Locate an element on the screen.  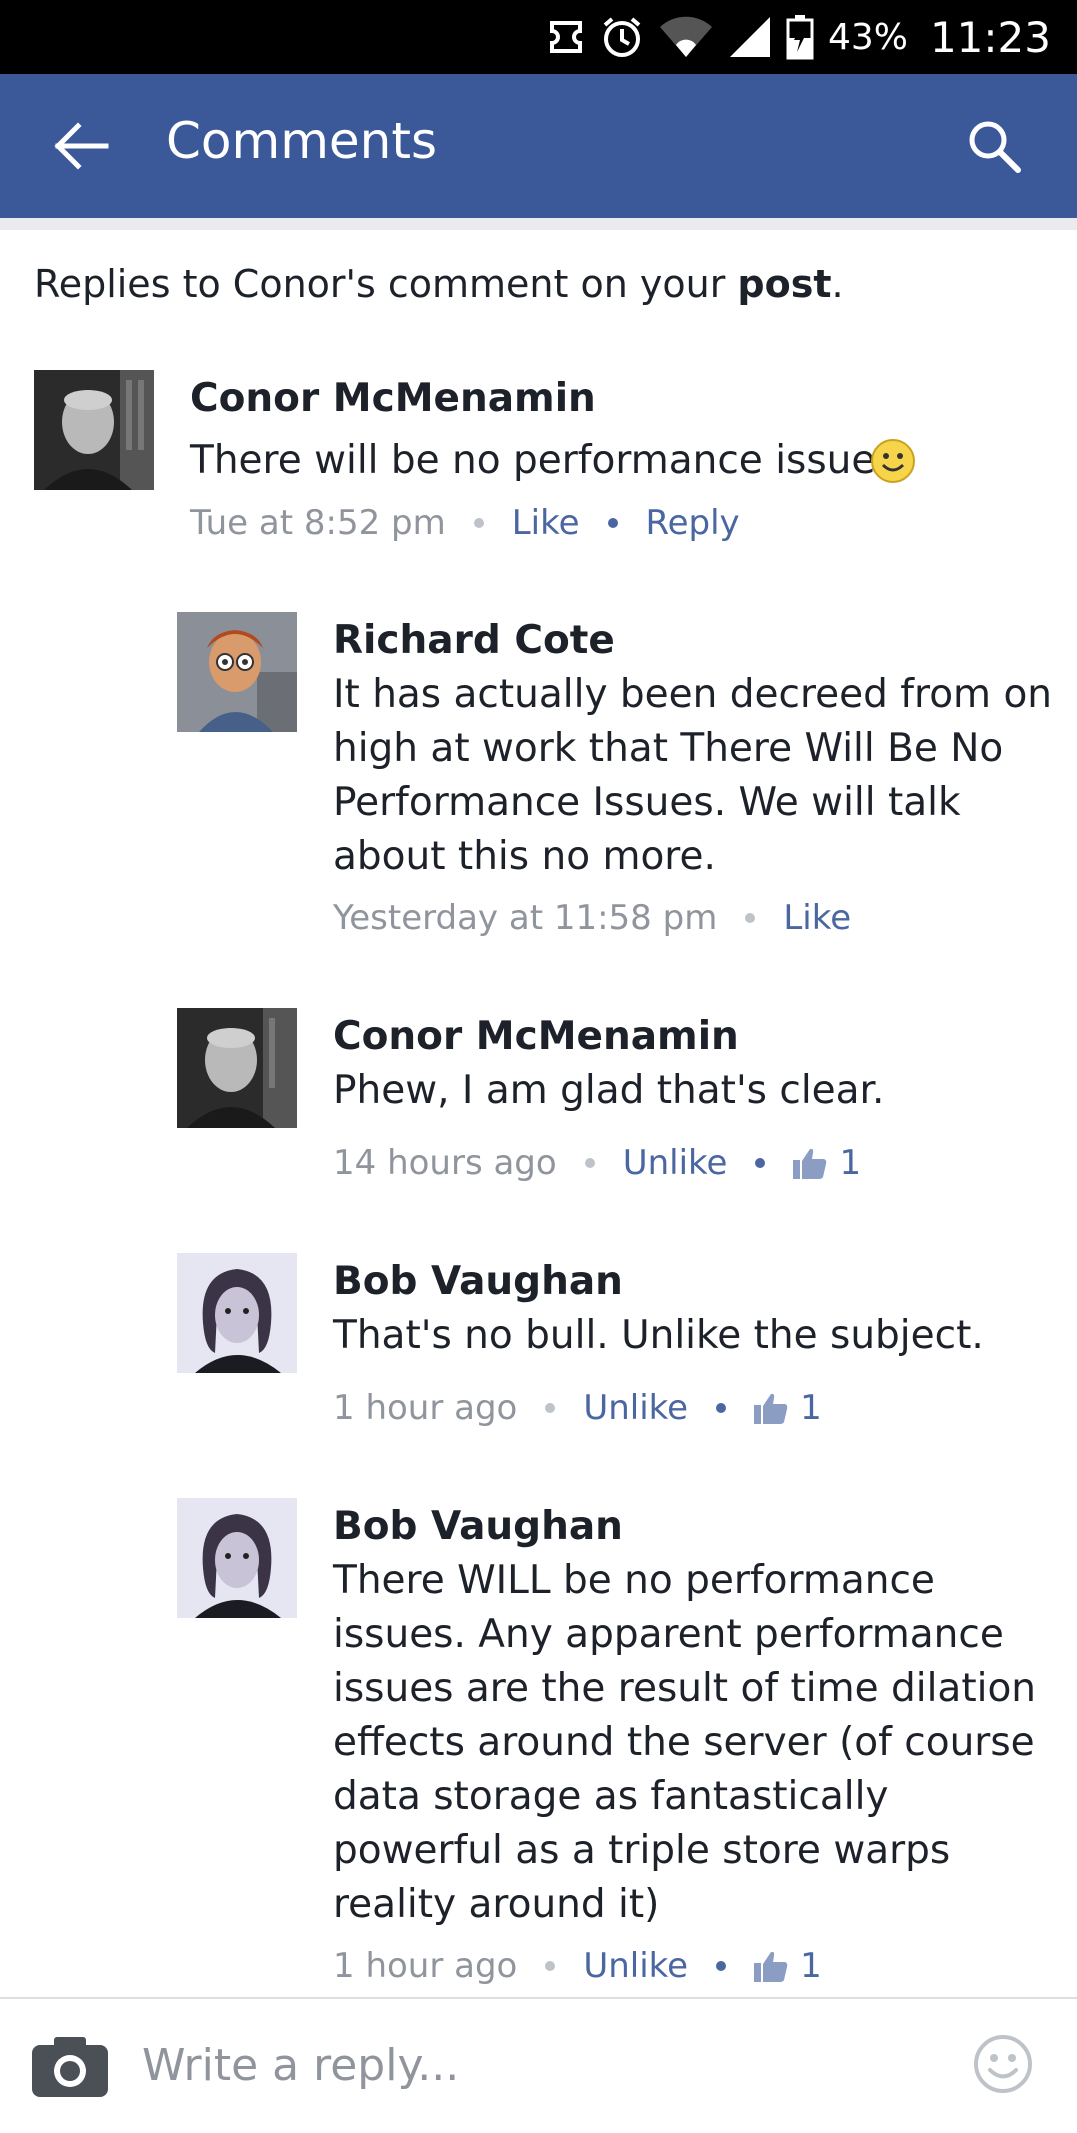
search-button is located at coordinates (994, 146).